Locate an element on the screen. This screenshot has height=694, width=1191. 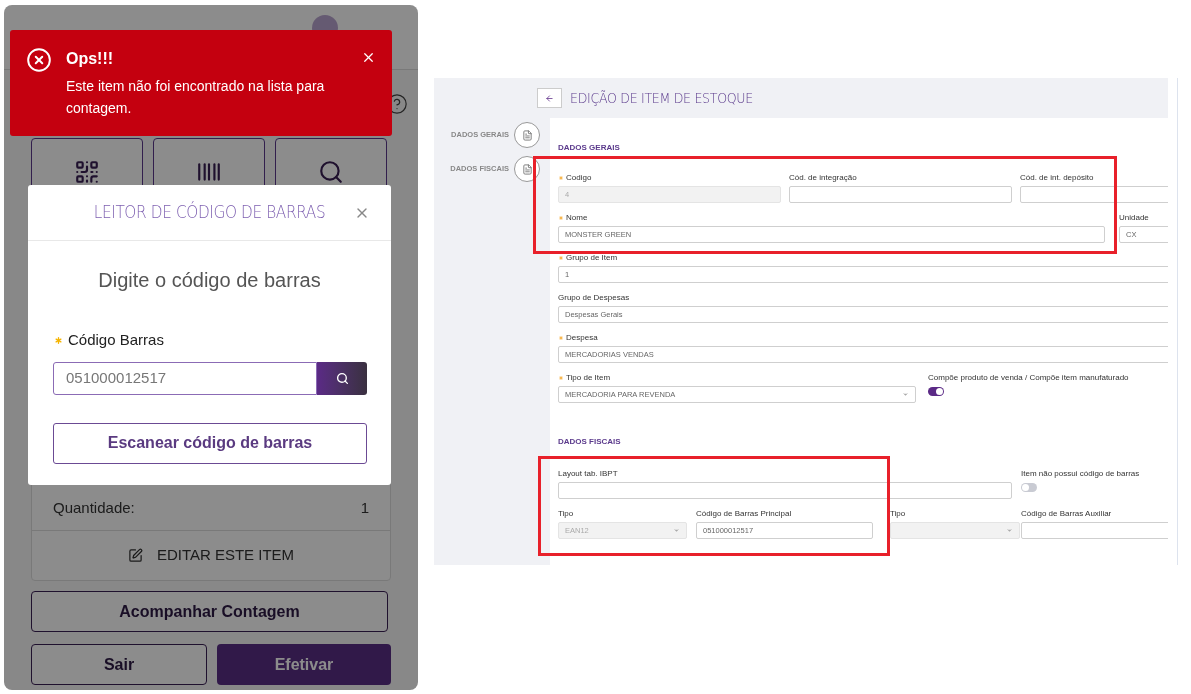
close-icon is located at coordinates (368, 57).